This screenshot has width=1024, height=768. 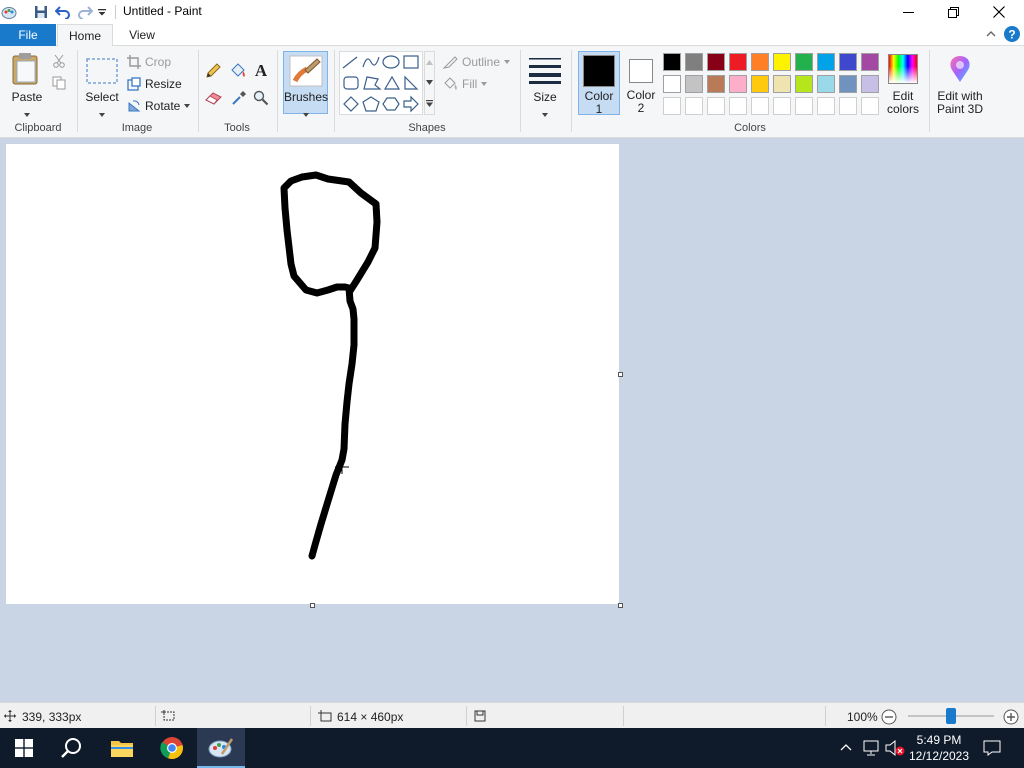 I want to click on shapes-scrollbar, so click(x=429, y=83).